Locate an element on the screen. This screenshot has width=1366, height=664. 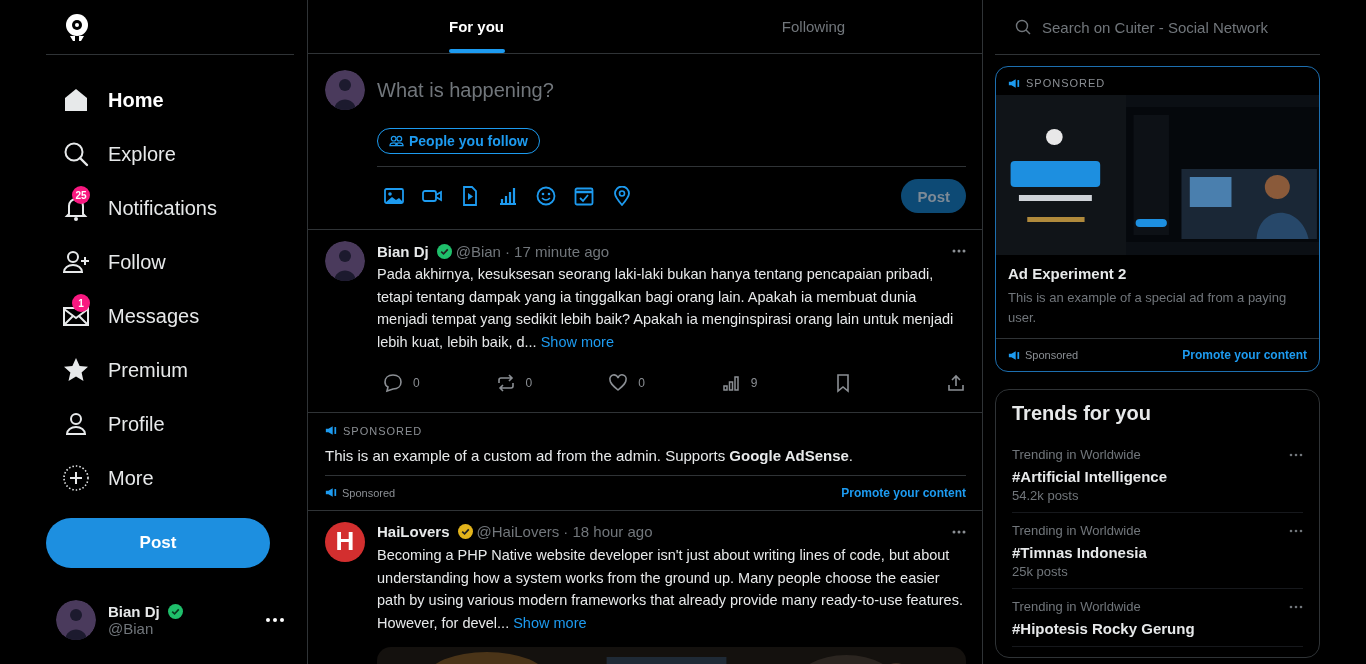
calendar-icon is located at coordinates (584, 196).